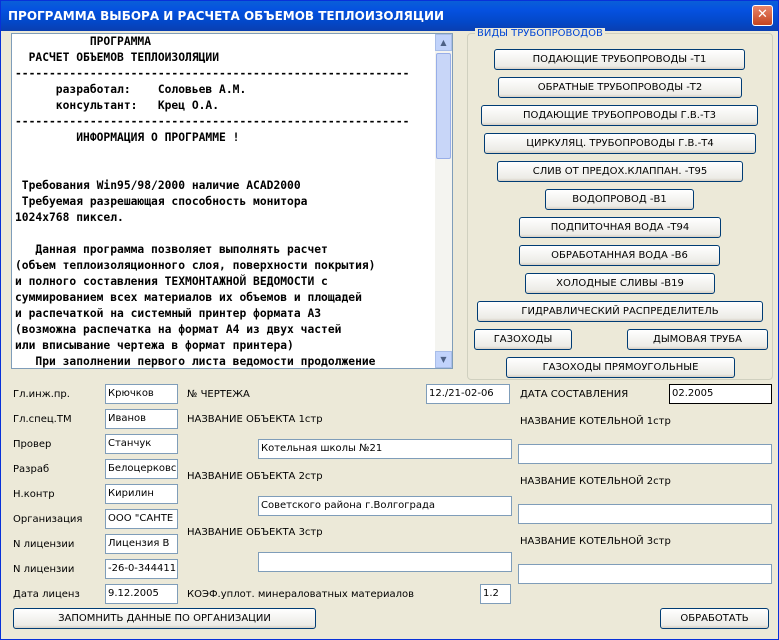 The width and height of the screenshot is (779, 640). What do you see at coordinates (645, 454) in the screenshot?
I see `boiler1-field` at bounding box center [645, 454].